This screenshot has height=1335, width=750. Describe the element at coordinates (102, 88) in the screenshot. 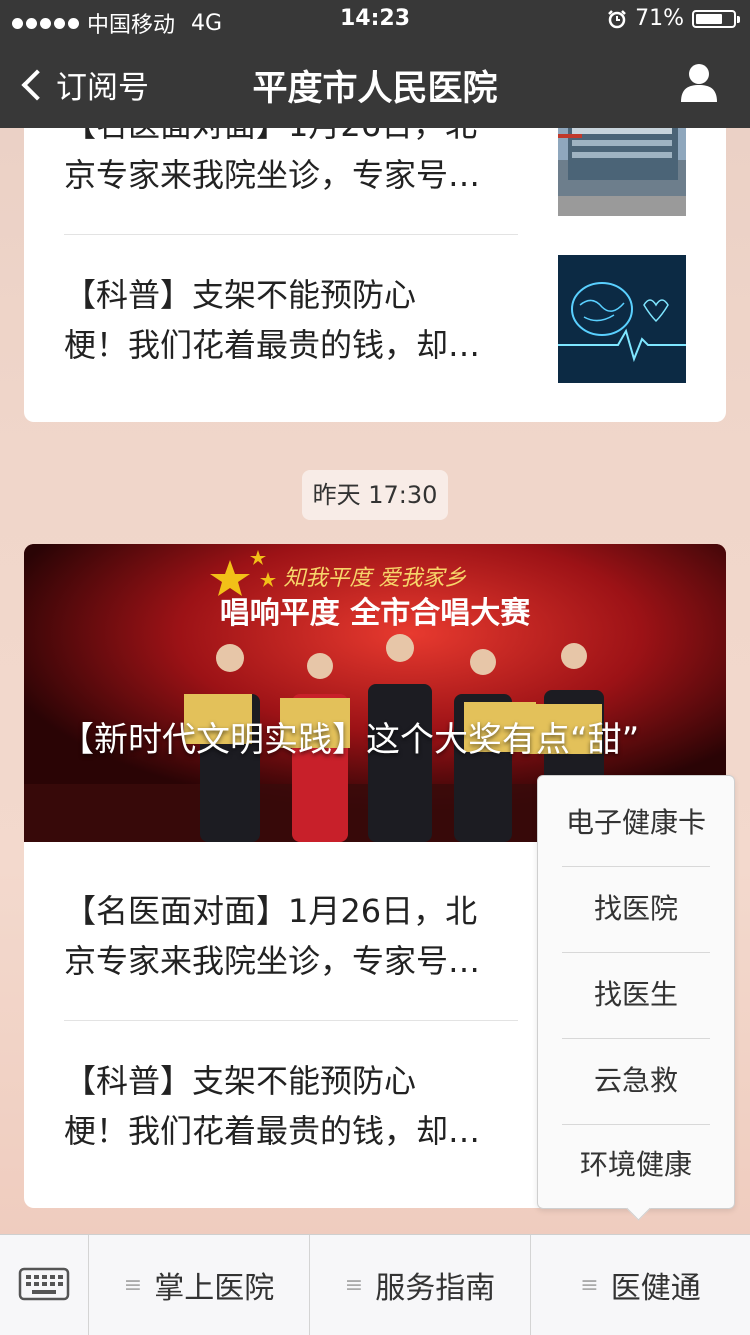

I see `back-label: 订阅号` at that location.